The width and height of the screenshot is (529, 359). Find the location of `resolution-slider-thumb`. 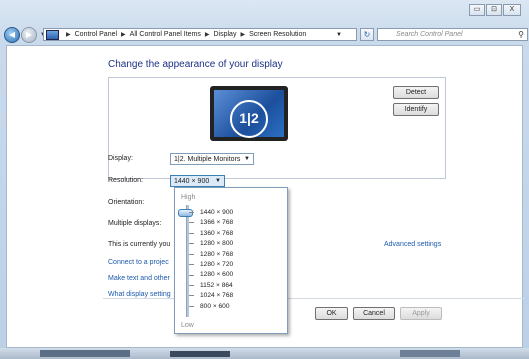

resolution-slider-thumb is located at coordinates (185, 213).